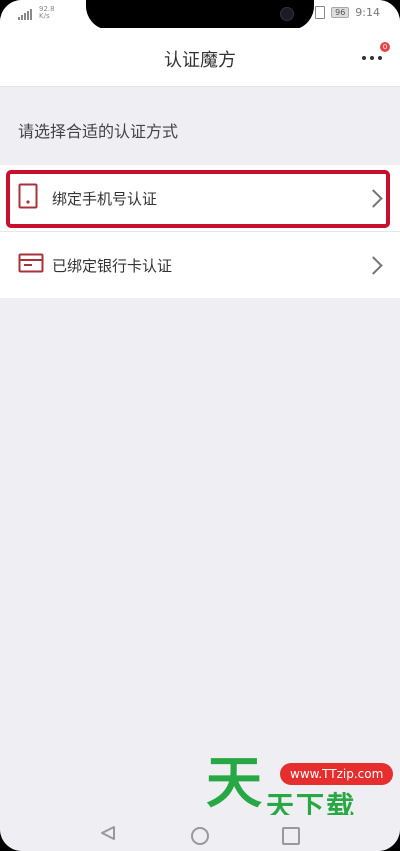  I want to click on network-speed: 92.8 K/s, so click(47, 12).